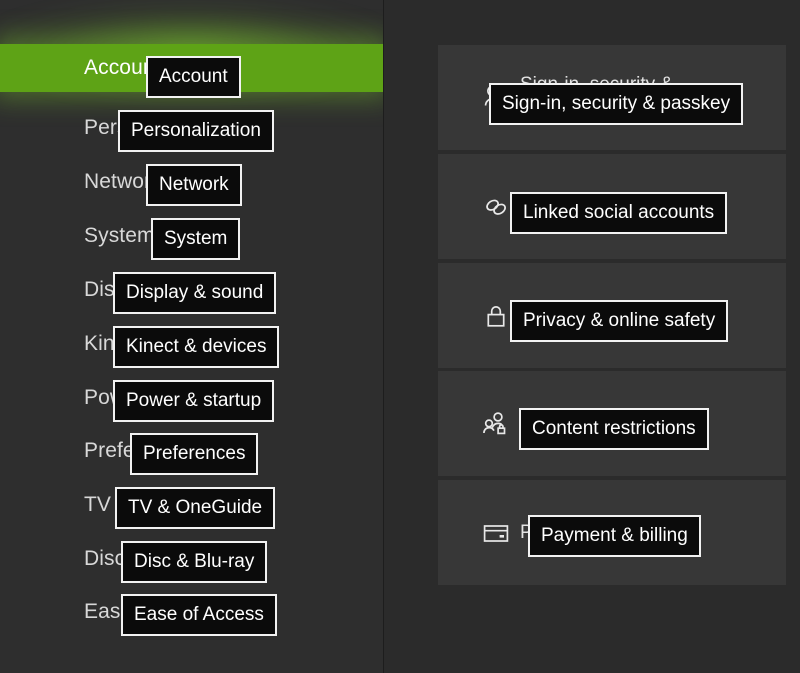  I want to click on sidebar-item-label: Preferences, so click(141, 450).